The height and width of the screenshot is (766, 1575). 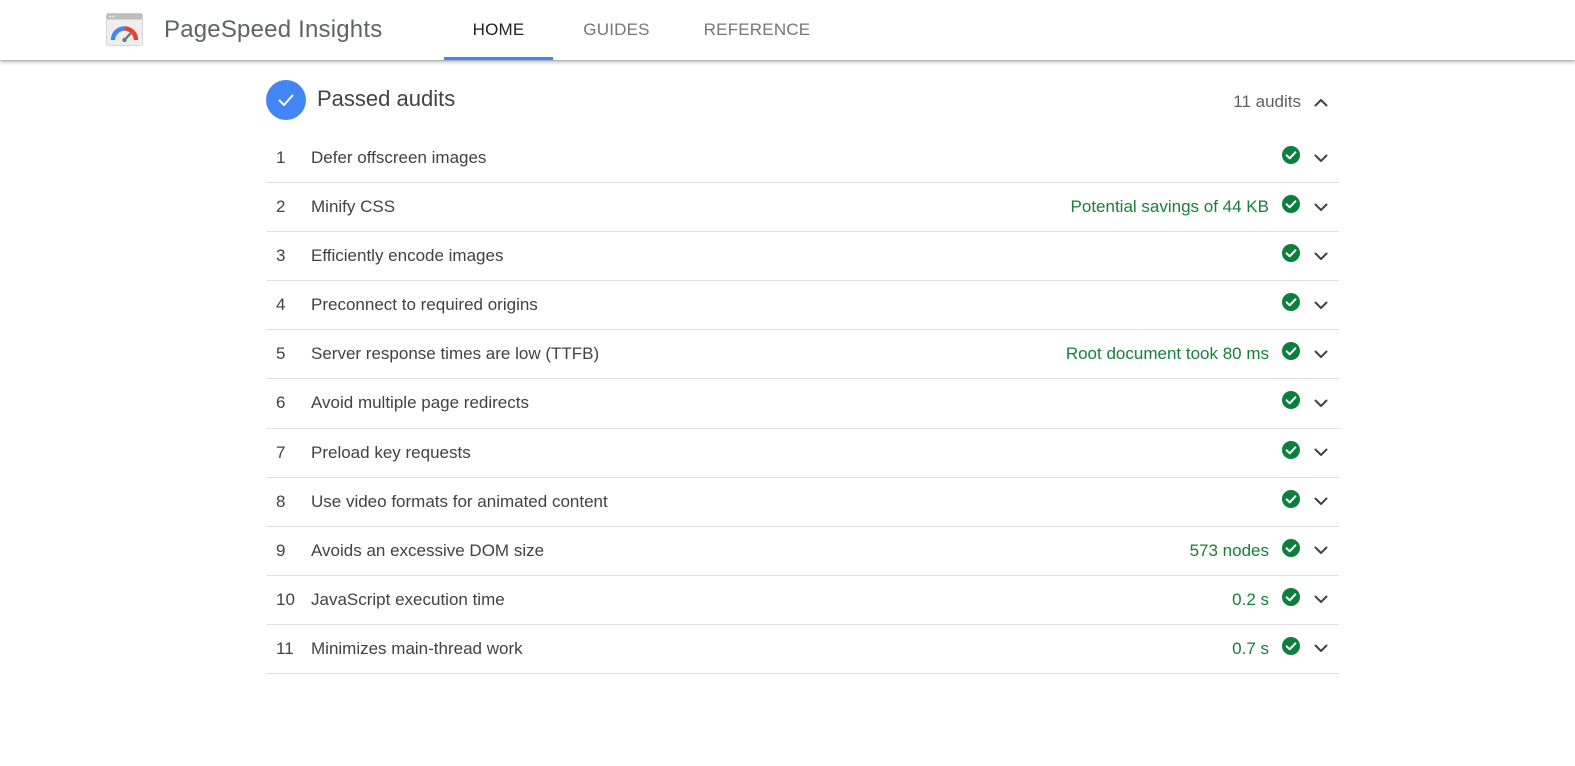 I want to click on audit-title: Avoid multiple page redirects, so click(x=420, y=403).